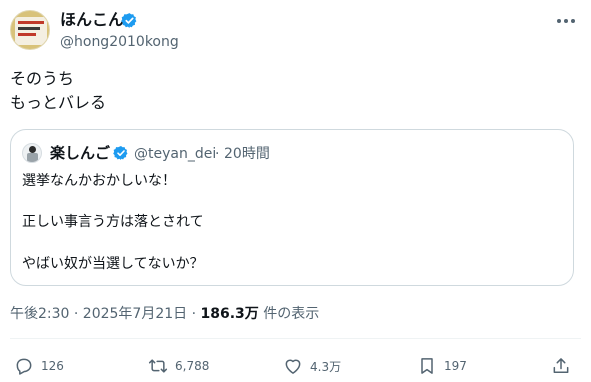  What do you see at coordinates (113, 264) in the screenshot?
I see `quoted-text-line: やばい奴が当選してないか？` at bounding box center [113, 264].